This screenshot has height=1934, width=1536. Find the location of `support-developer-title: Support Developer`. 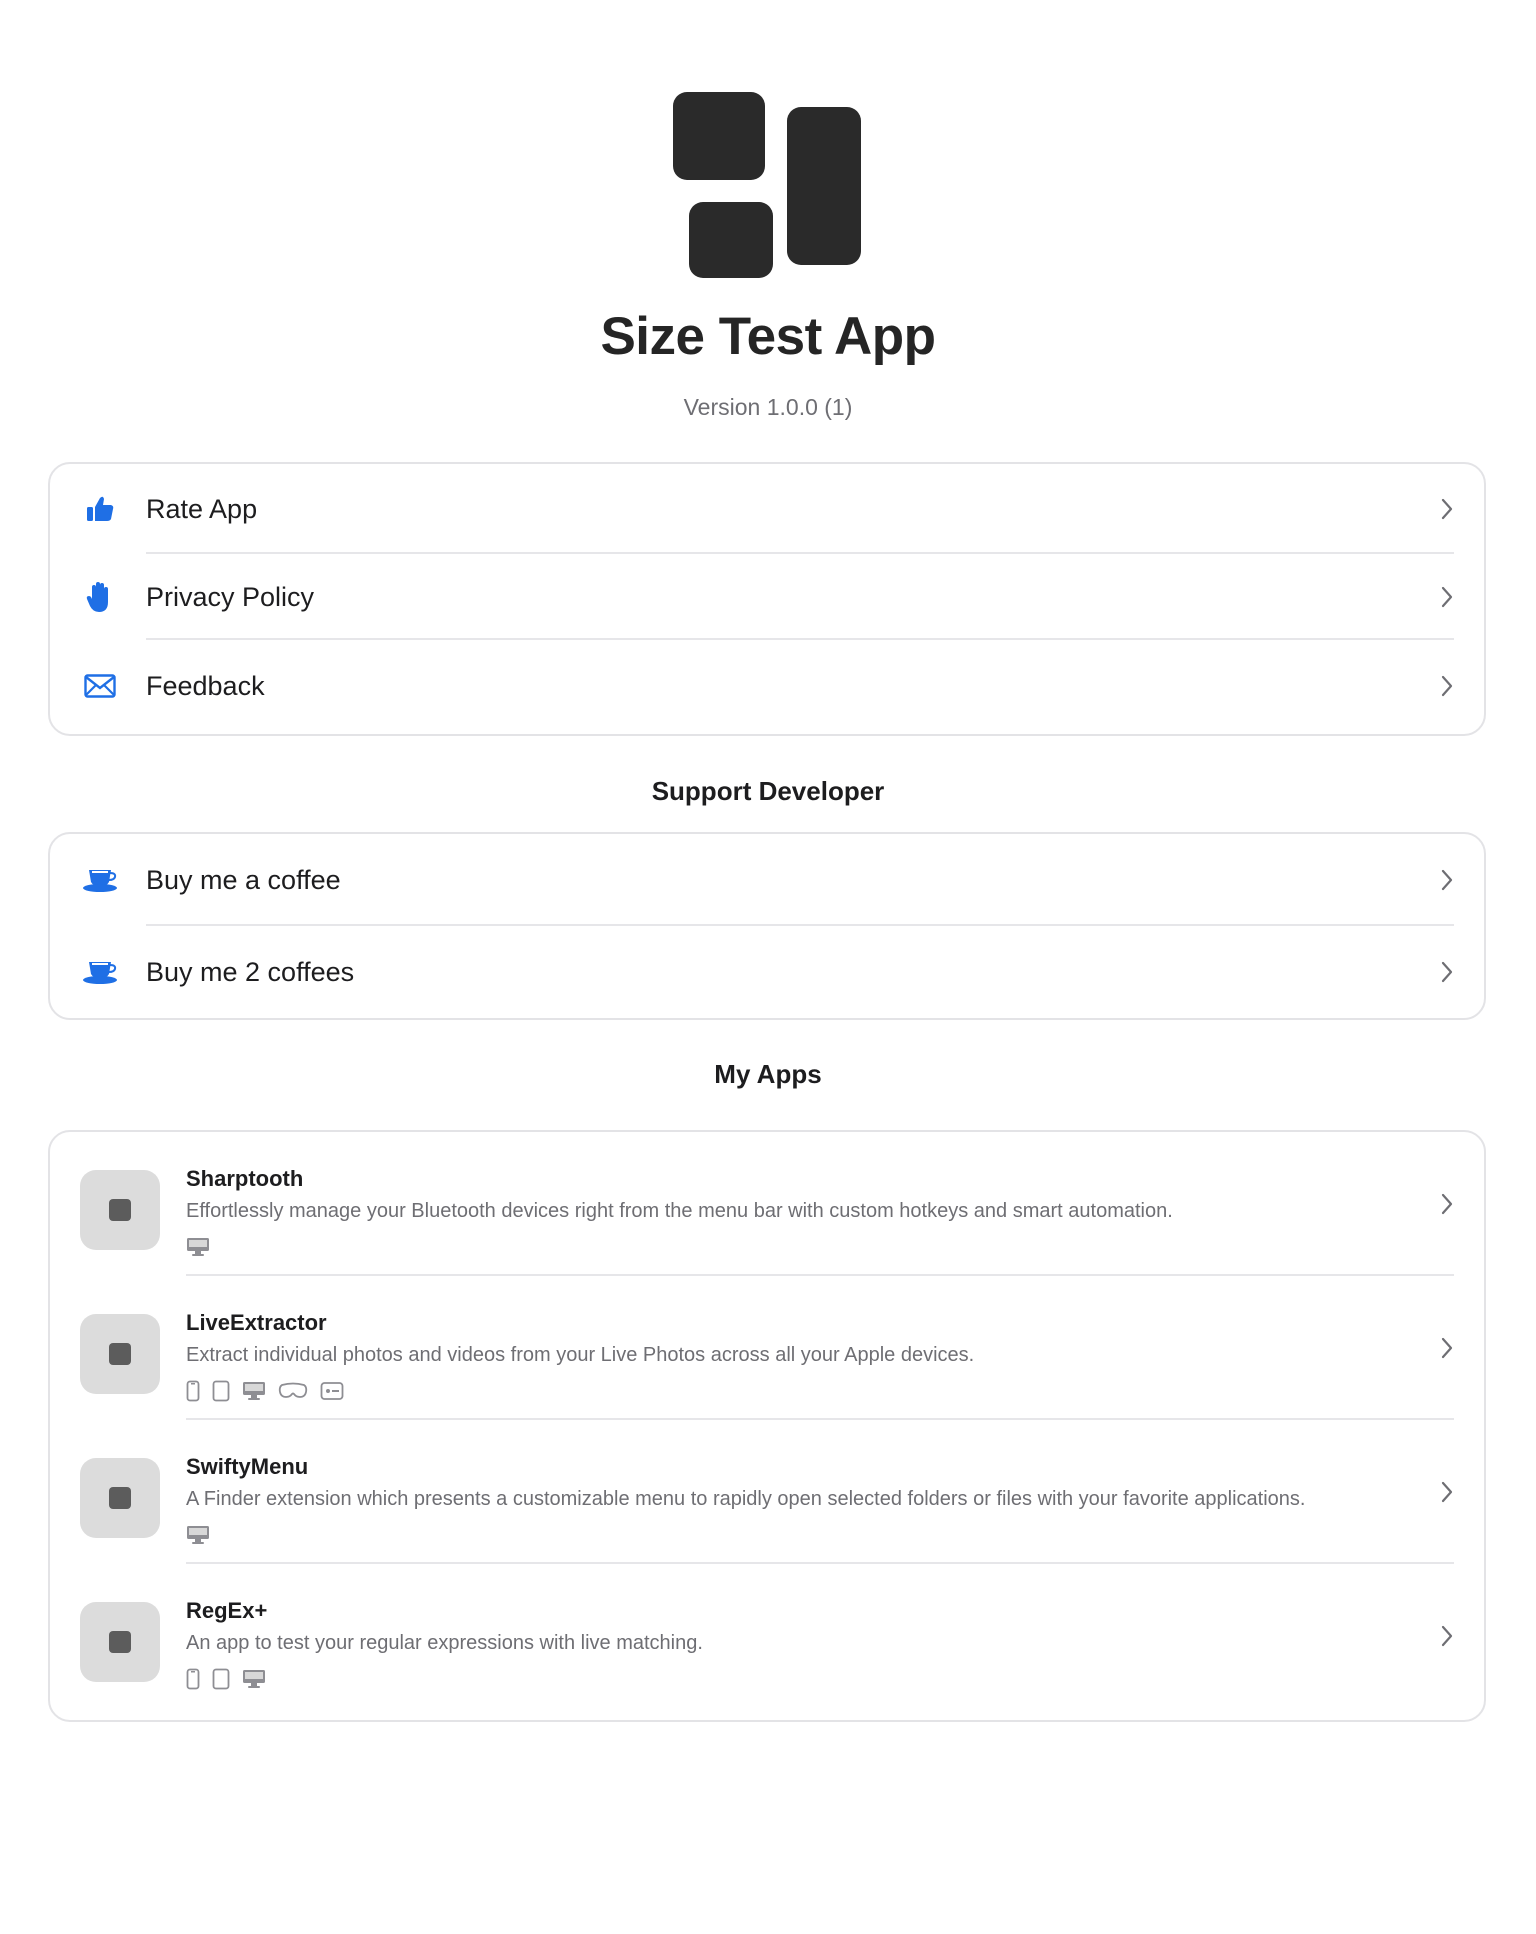

support-developer-title: Support Developer is located at coordinates (768, 791).